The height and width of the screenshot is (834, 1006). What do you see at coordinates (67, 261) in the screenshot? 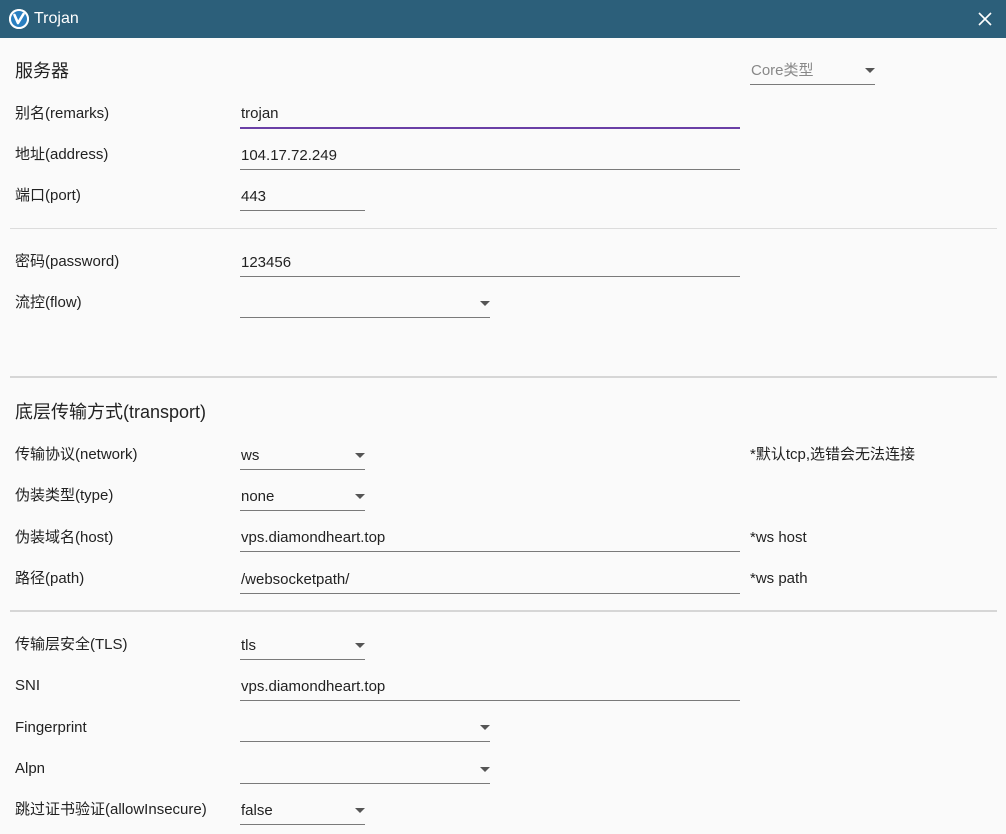
I see `password-label: 密码(password)` at bounding box center [67, 261].